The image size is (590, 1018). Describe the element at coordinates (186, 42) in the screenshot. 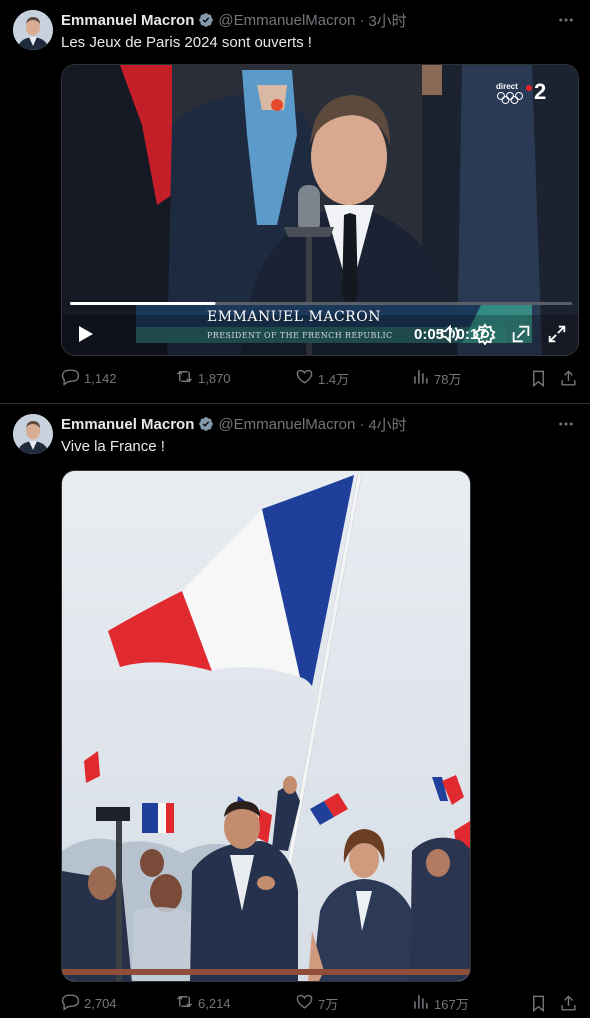

I see `tweet-text: Les Jeux de Paris 2024 sont ouverts !` at that location.